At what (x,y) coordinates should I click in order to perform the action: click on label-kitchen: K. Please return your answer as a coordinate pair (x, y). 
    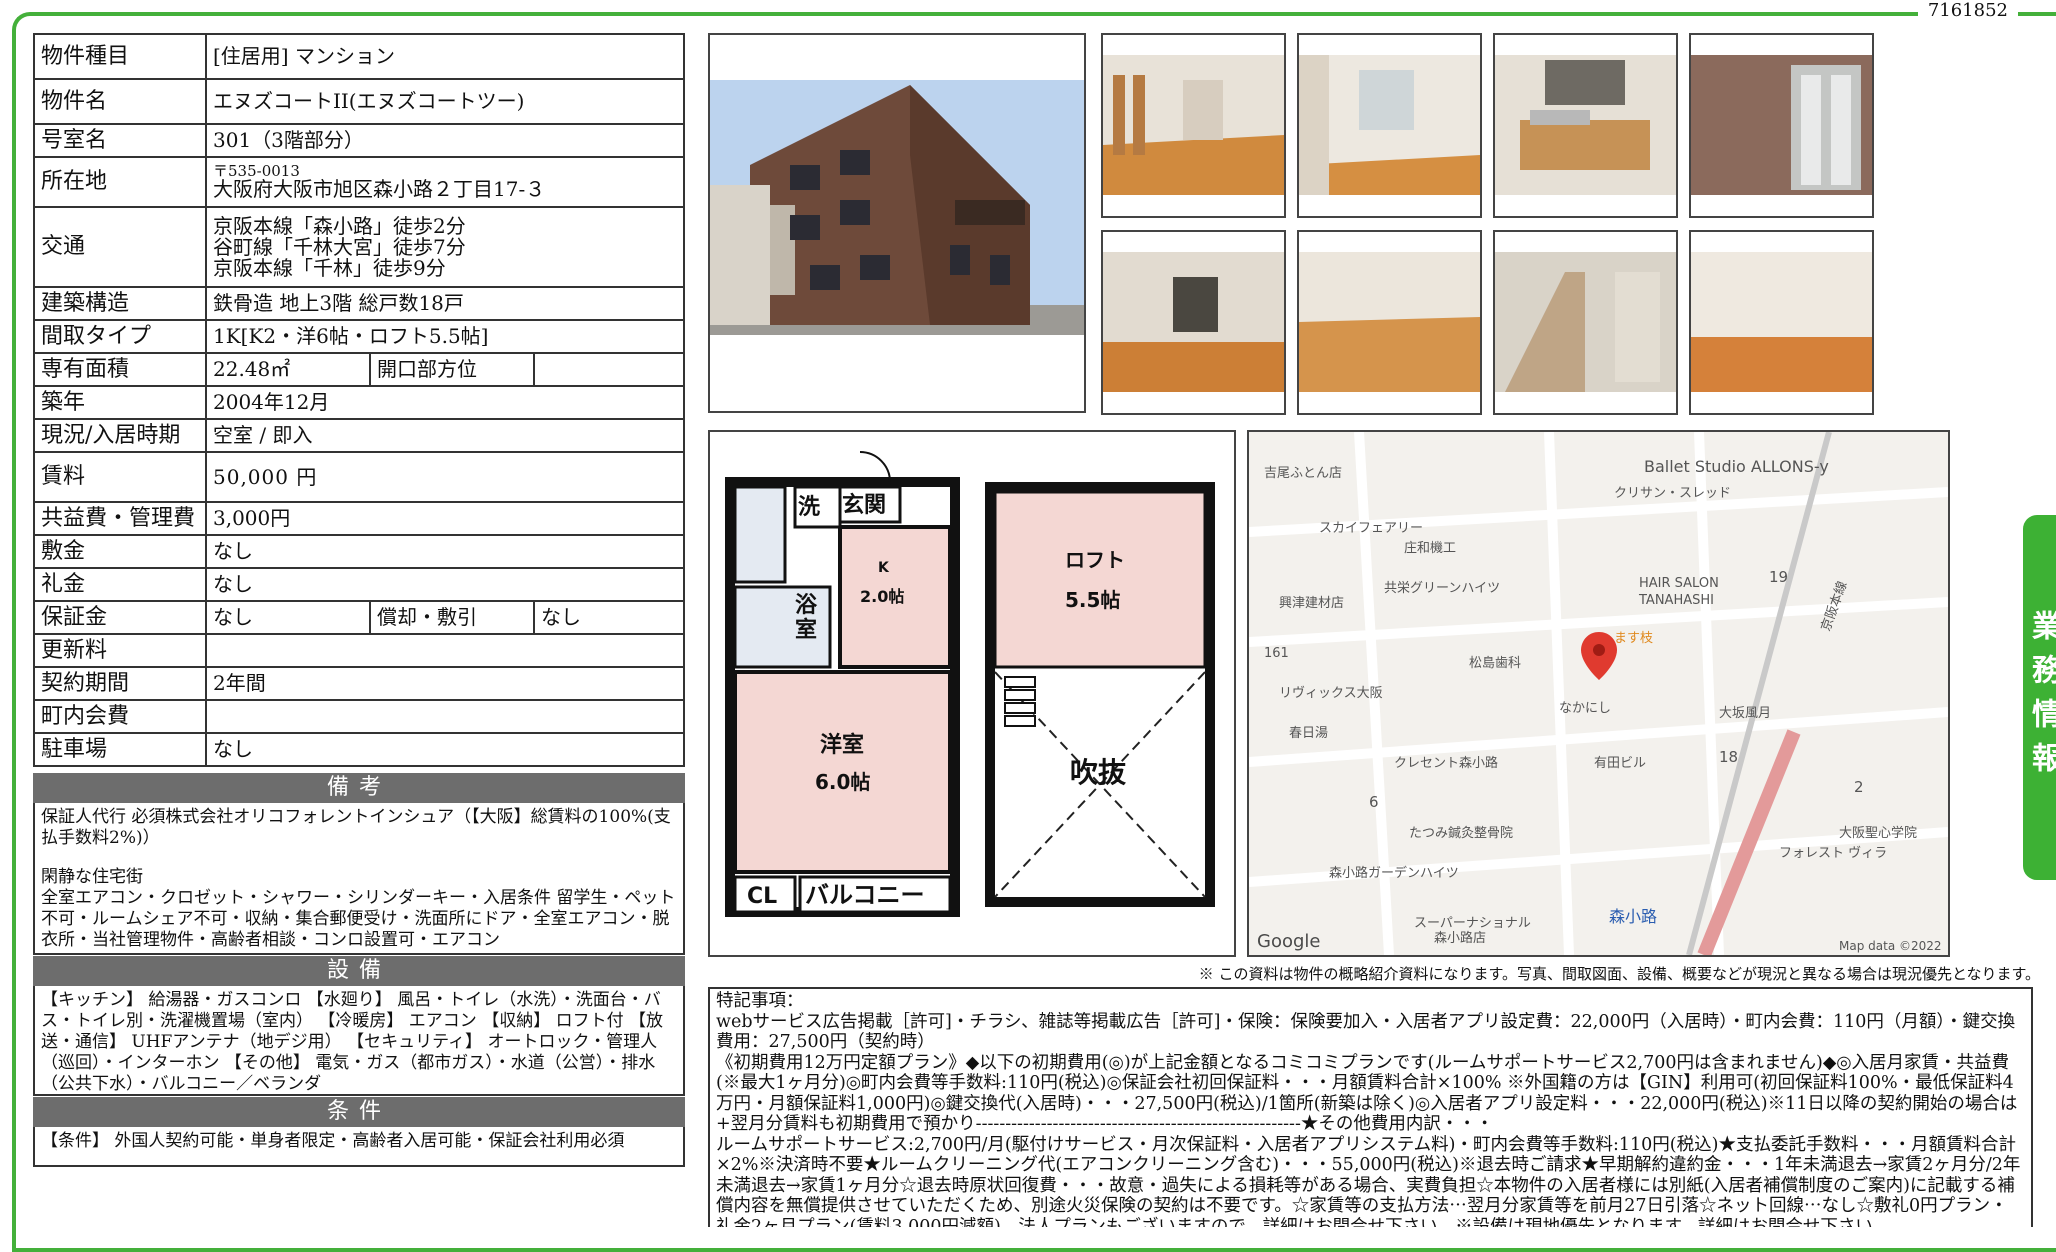
    Looking at the image, I should click on (884, 568).